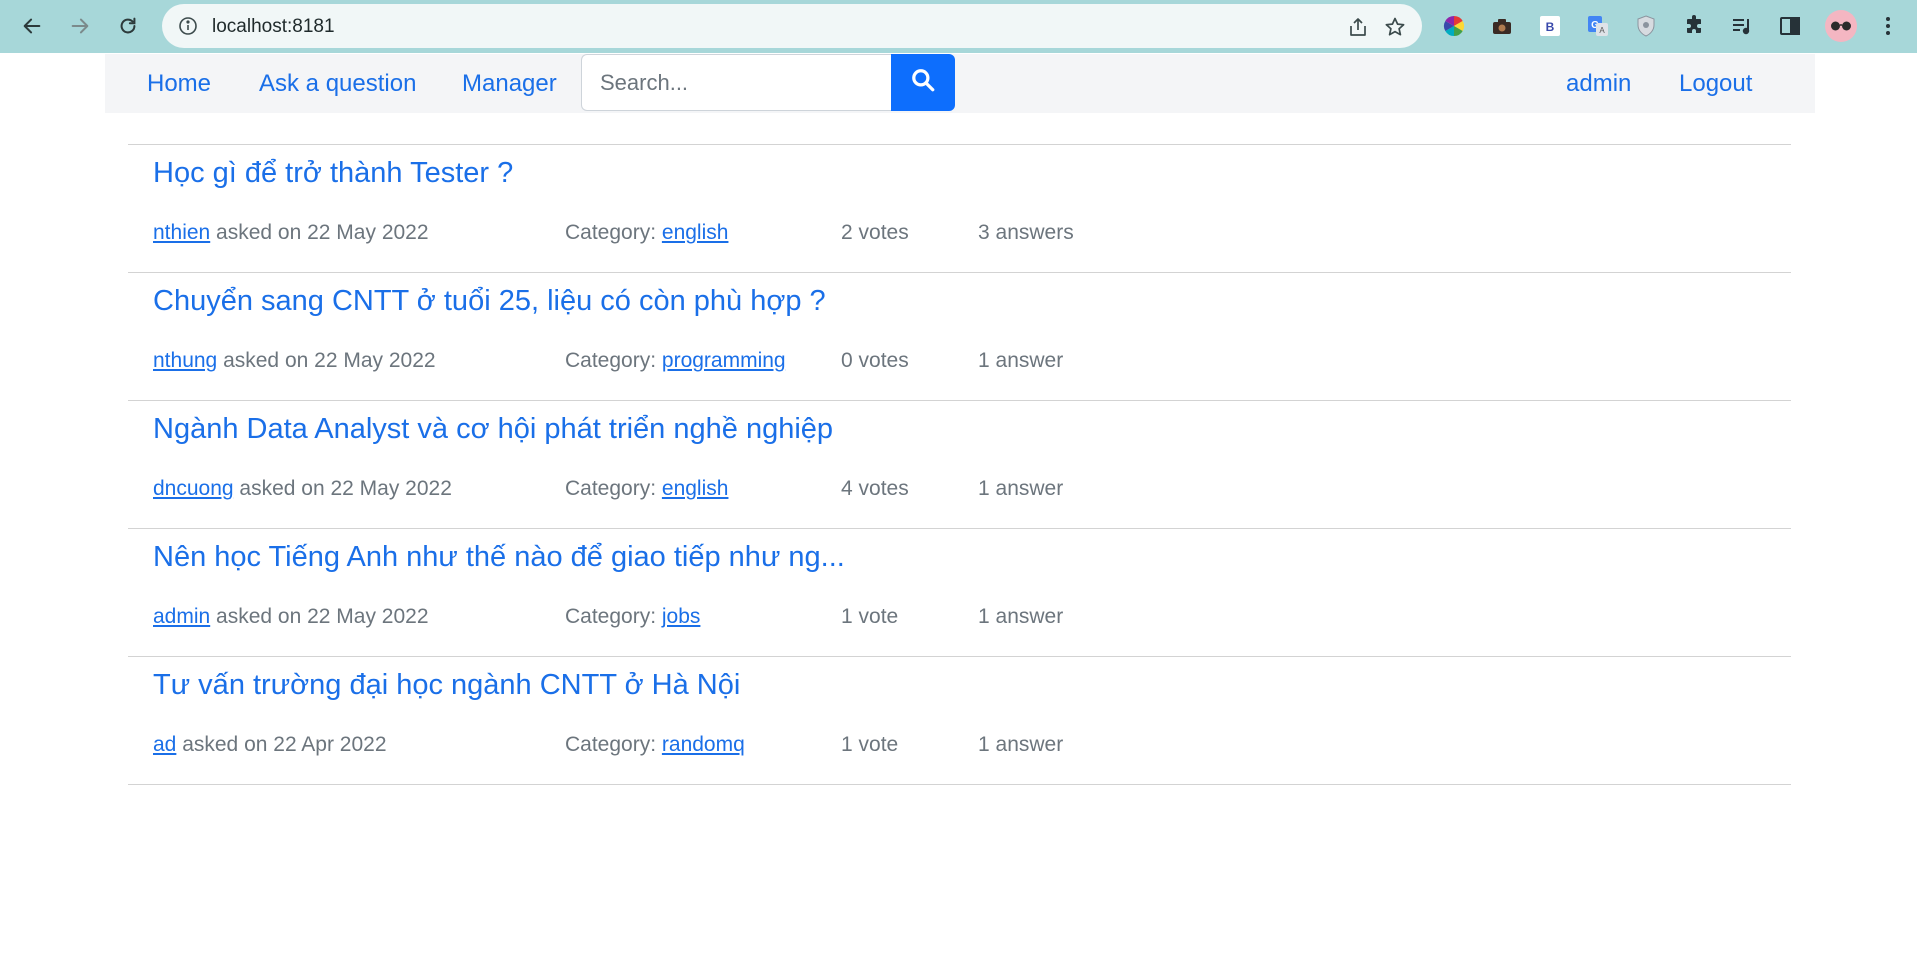 This screenshot has width=1917, height=978. What do you see at coordinates (80, 26) in the screenshot?
I see `forward-arrow-icon` at bounding box center [80, 26].